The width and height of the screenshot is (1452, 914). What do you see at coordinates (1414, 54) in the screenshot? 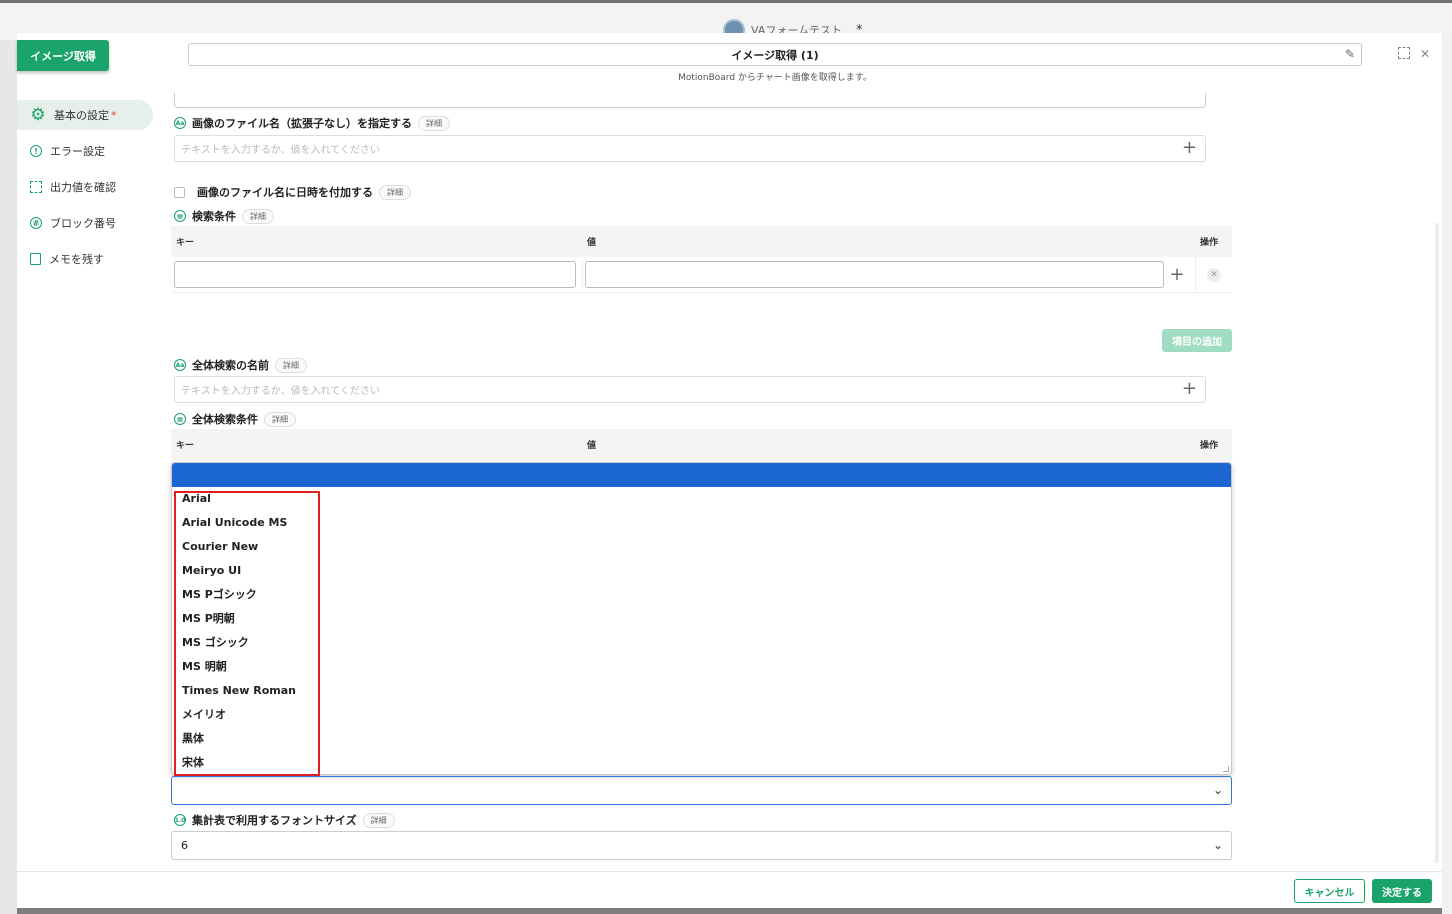
I see `header-icons: ✕` at bounding box center [1414, 54].